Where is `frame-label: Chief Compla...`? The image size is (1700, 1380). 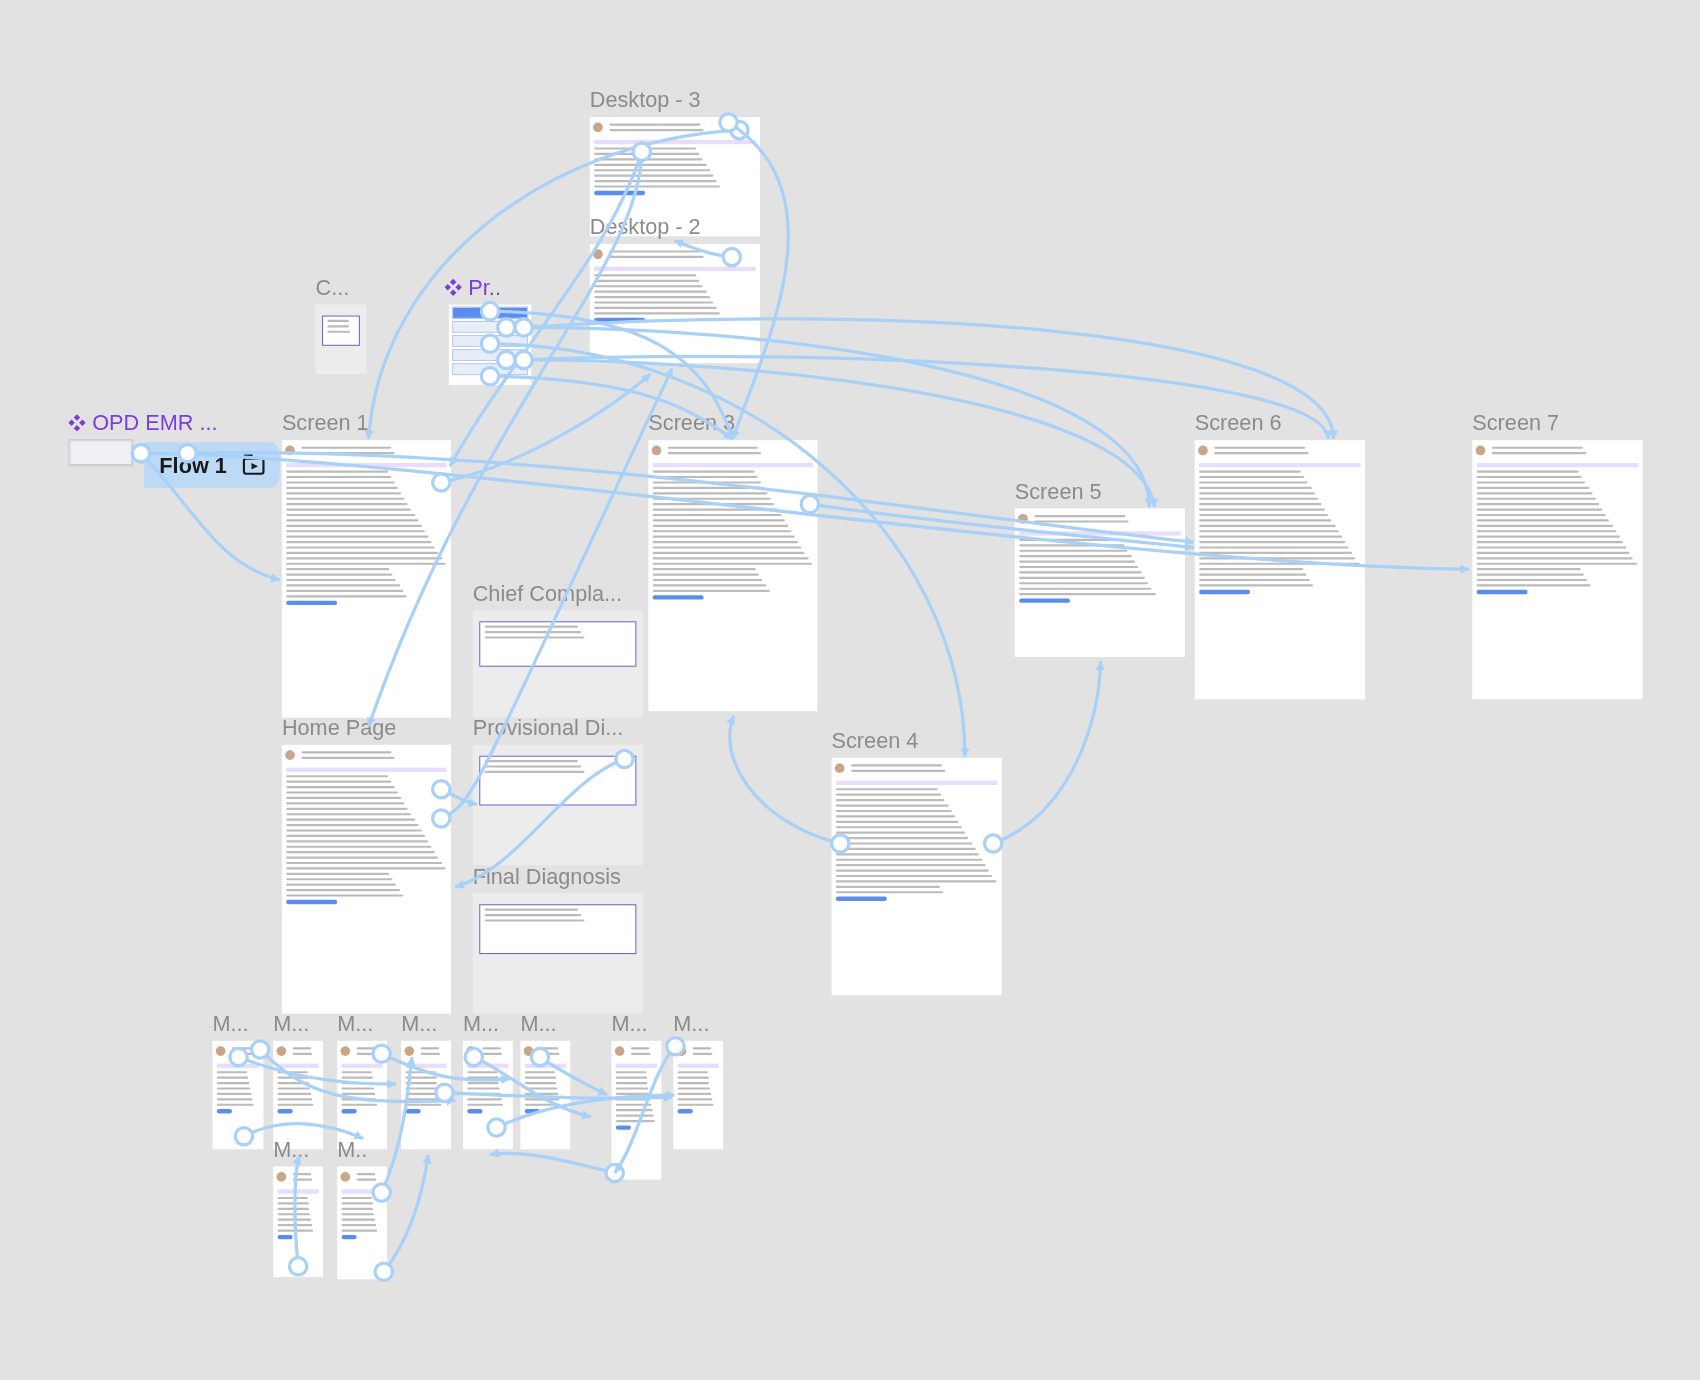 frame-label: Chief Compla... is located at coordinates (547, 593).